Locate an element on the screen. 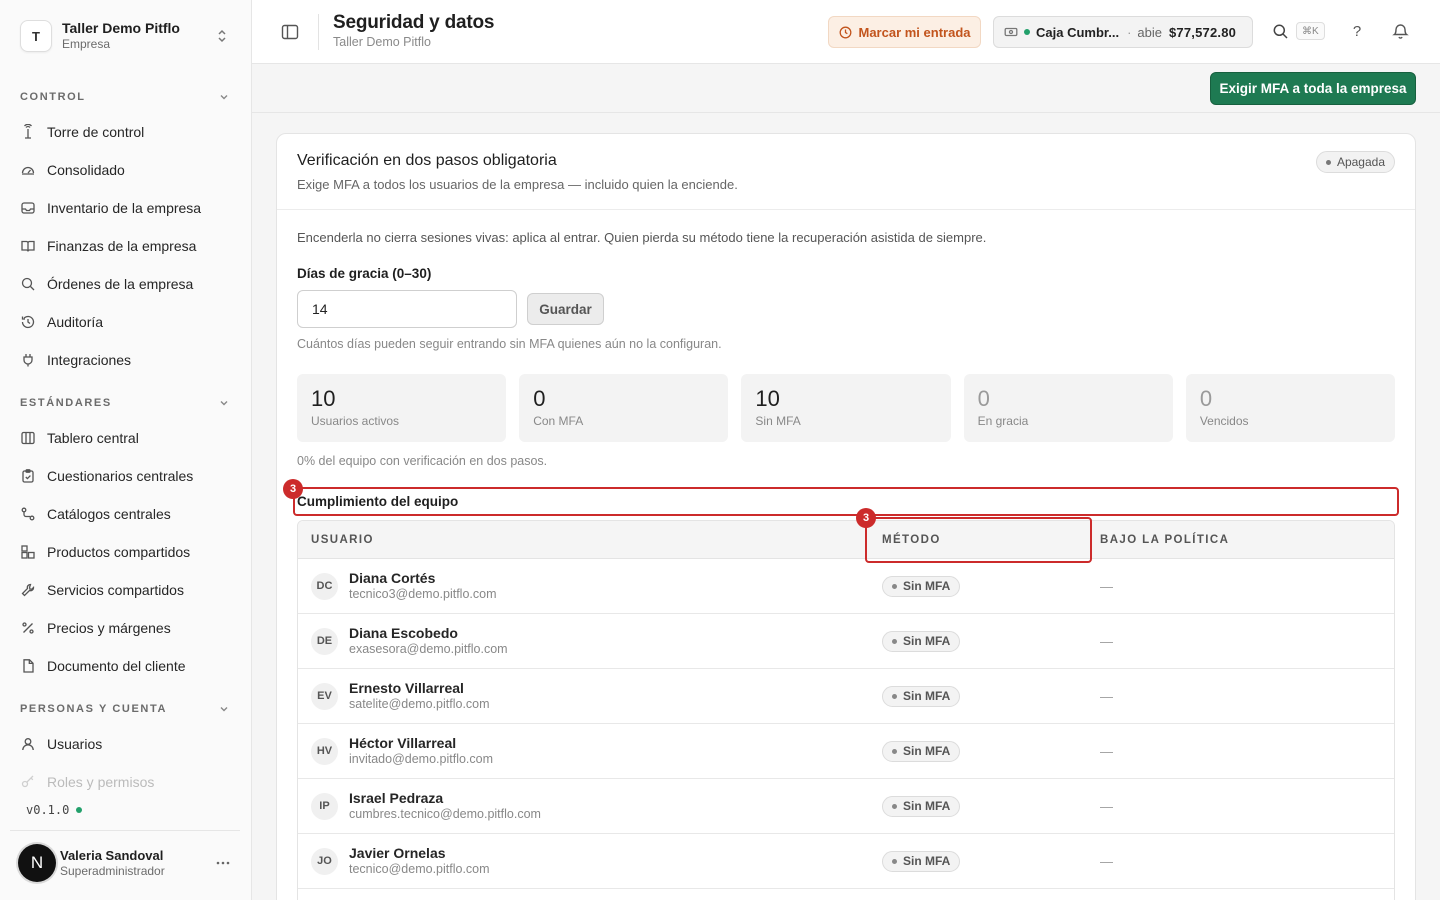 The width and height of the screenshot is (1440, 900). clock-icon is located at coordinates (845, 32).